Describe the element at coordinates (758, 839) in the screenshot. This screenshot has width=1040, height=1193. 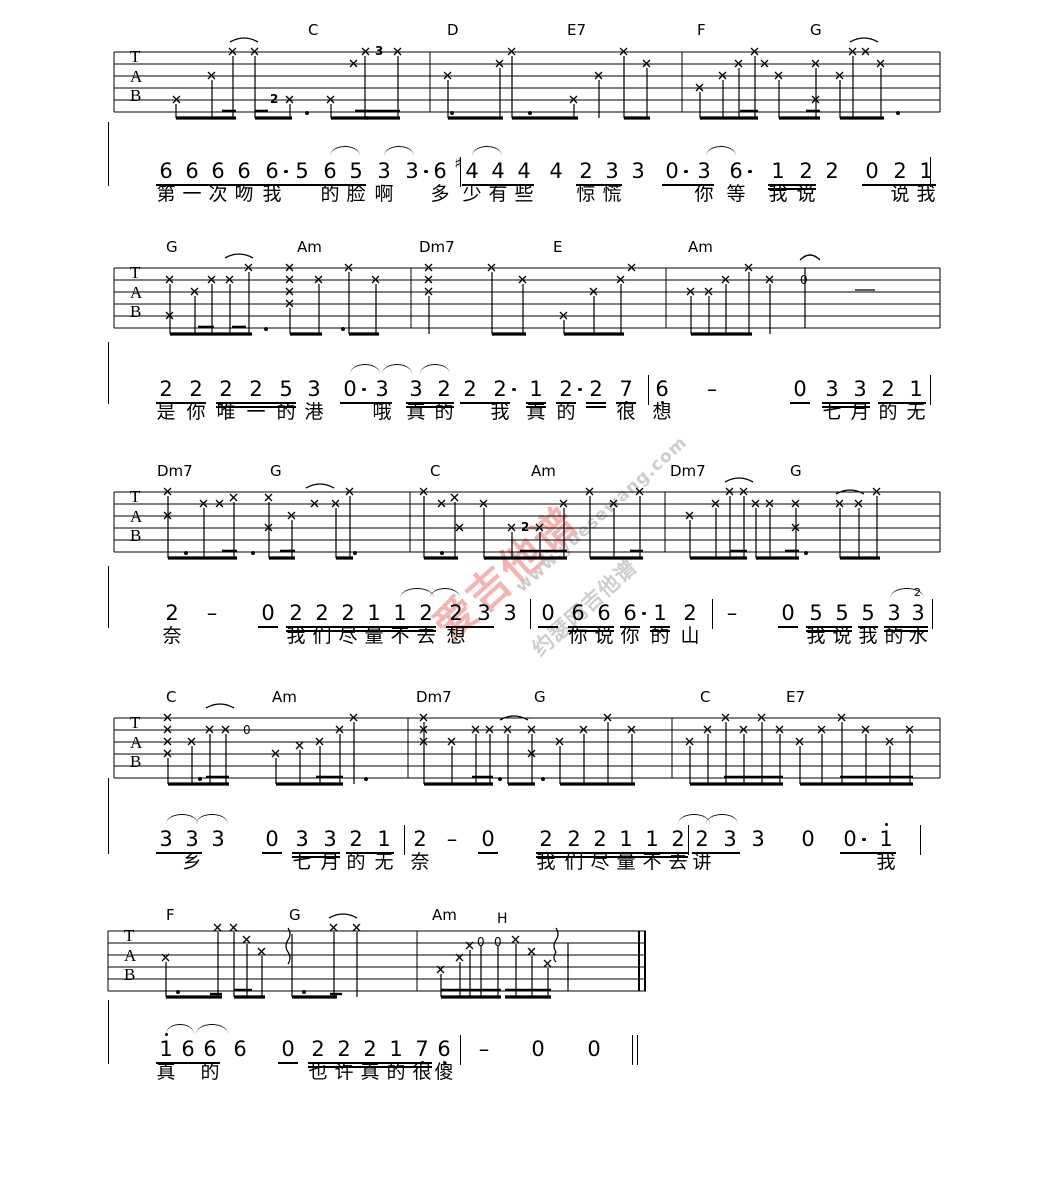
I see `jianpu-note: 3` at that location.